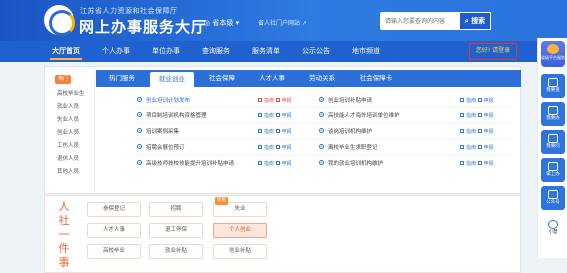 The height and width of the screenshot is (273, 567). Describe the element at coordinates (68, 158) in the screenshot. I see `category-retired: 退休人员` at that location.